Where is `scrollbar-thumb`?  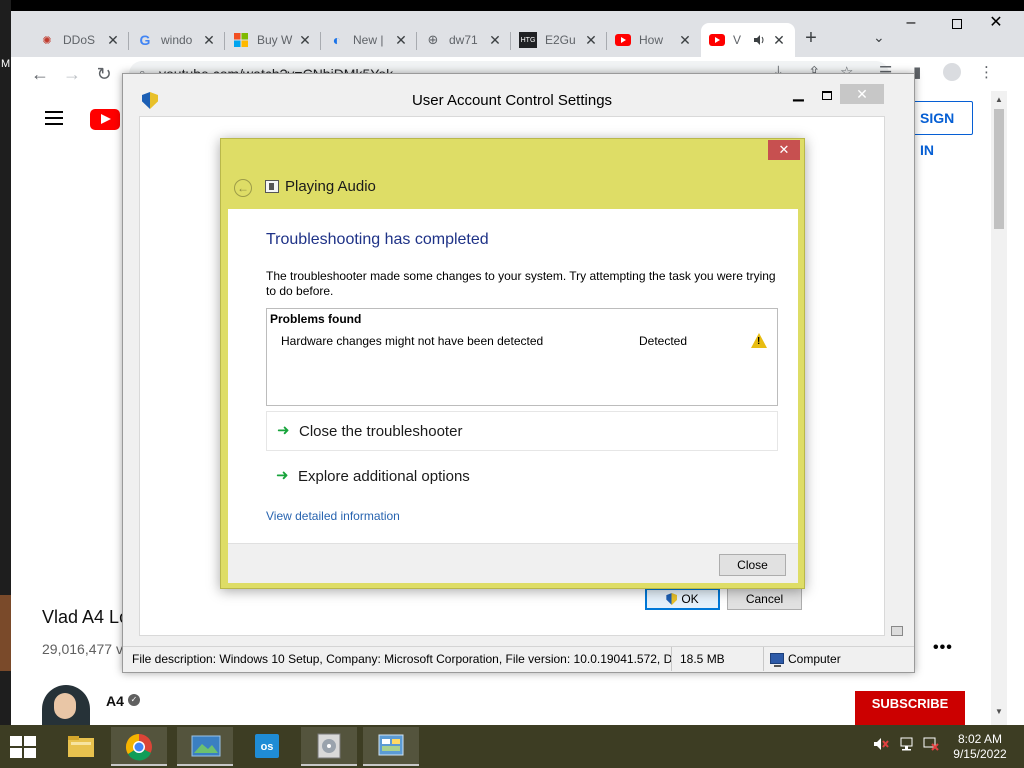 scrollbar-thumb is located at coordinates (999, 169).